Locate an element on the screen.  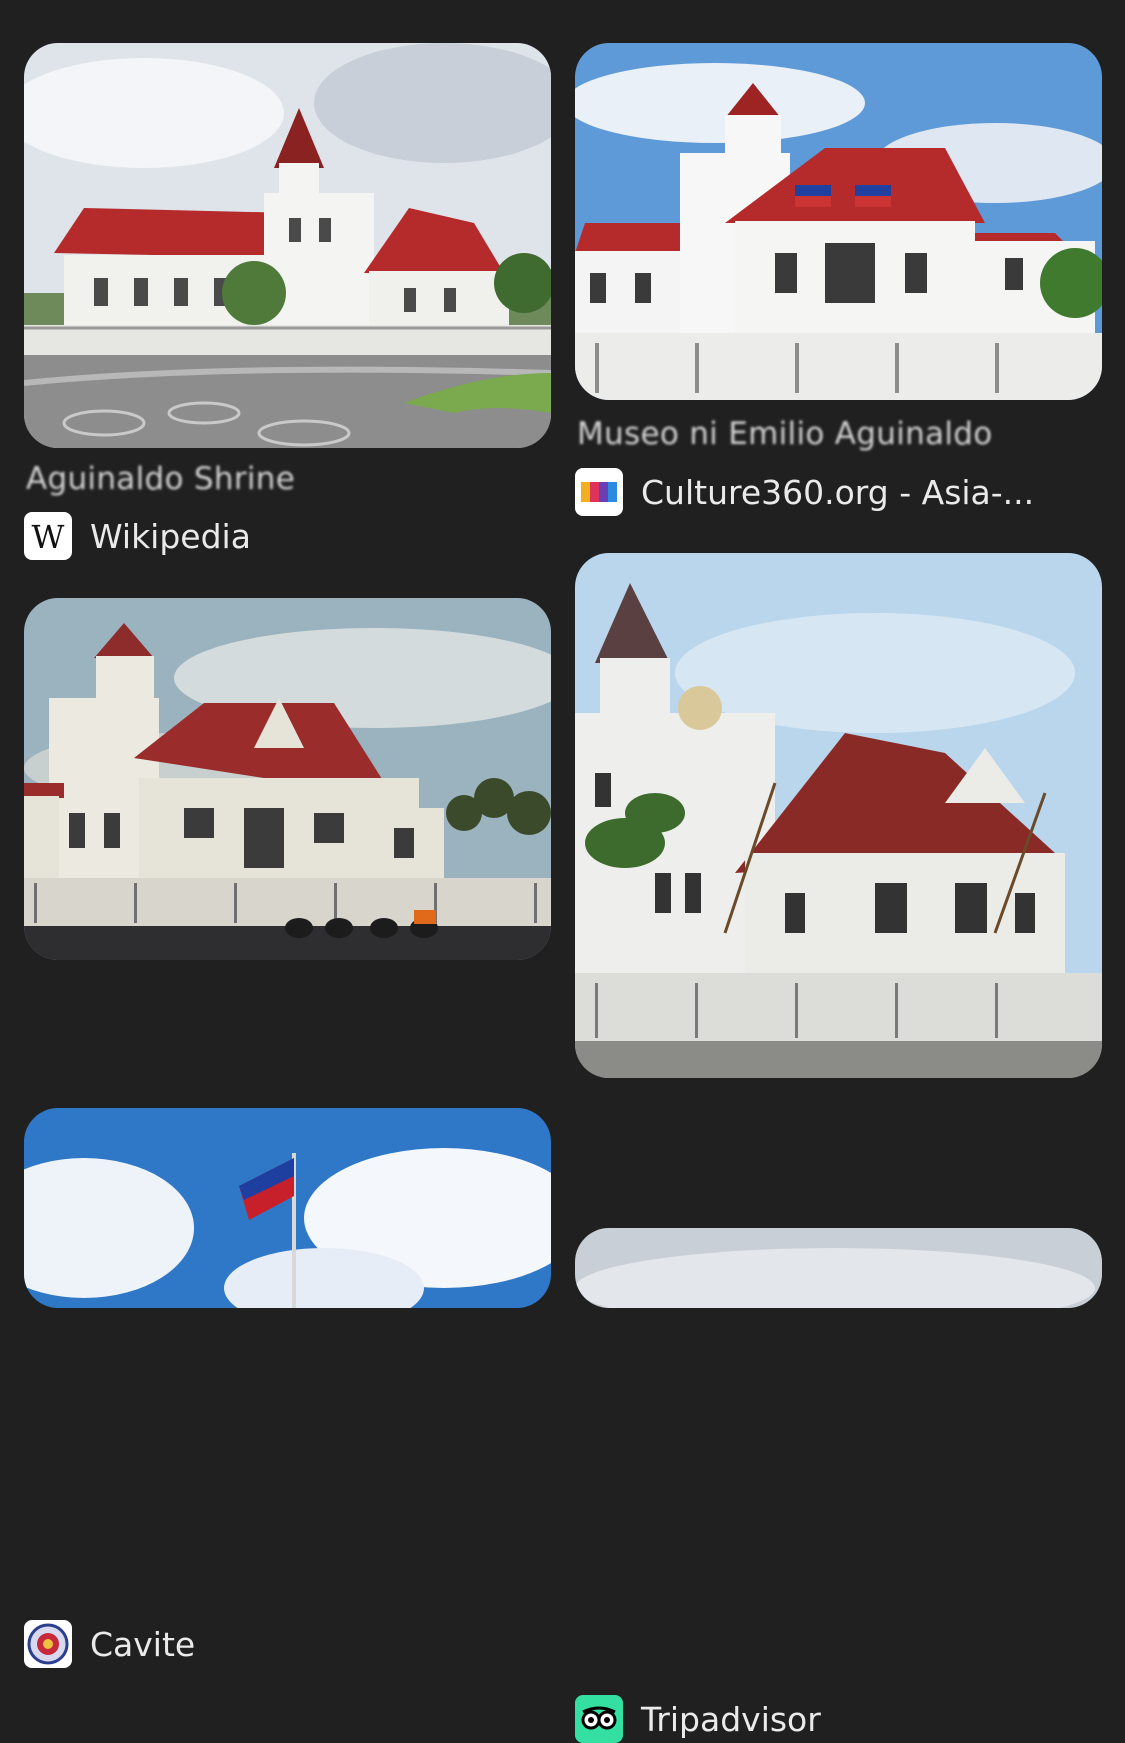
flag-image is located at coordinates (287, 1208).